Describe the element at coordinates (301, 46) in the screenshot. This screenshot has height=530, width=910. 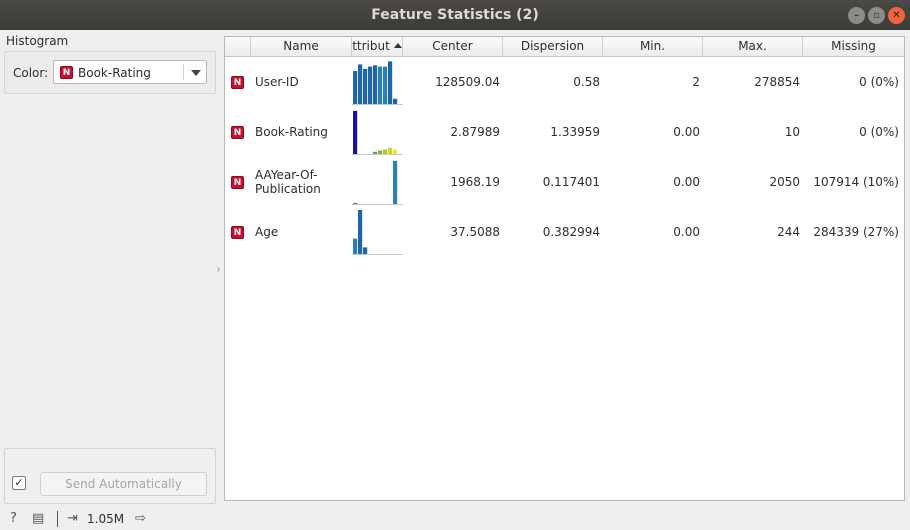
I see `header-name: Name` at that location.